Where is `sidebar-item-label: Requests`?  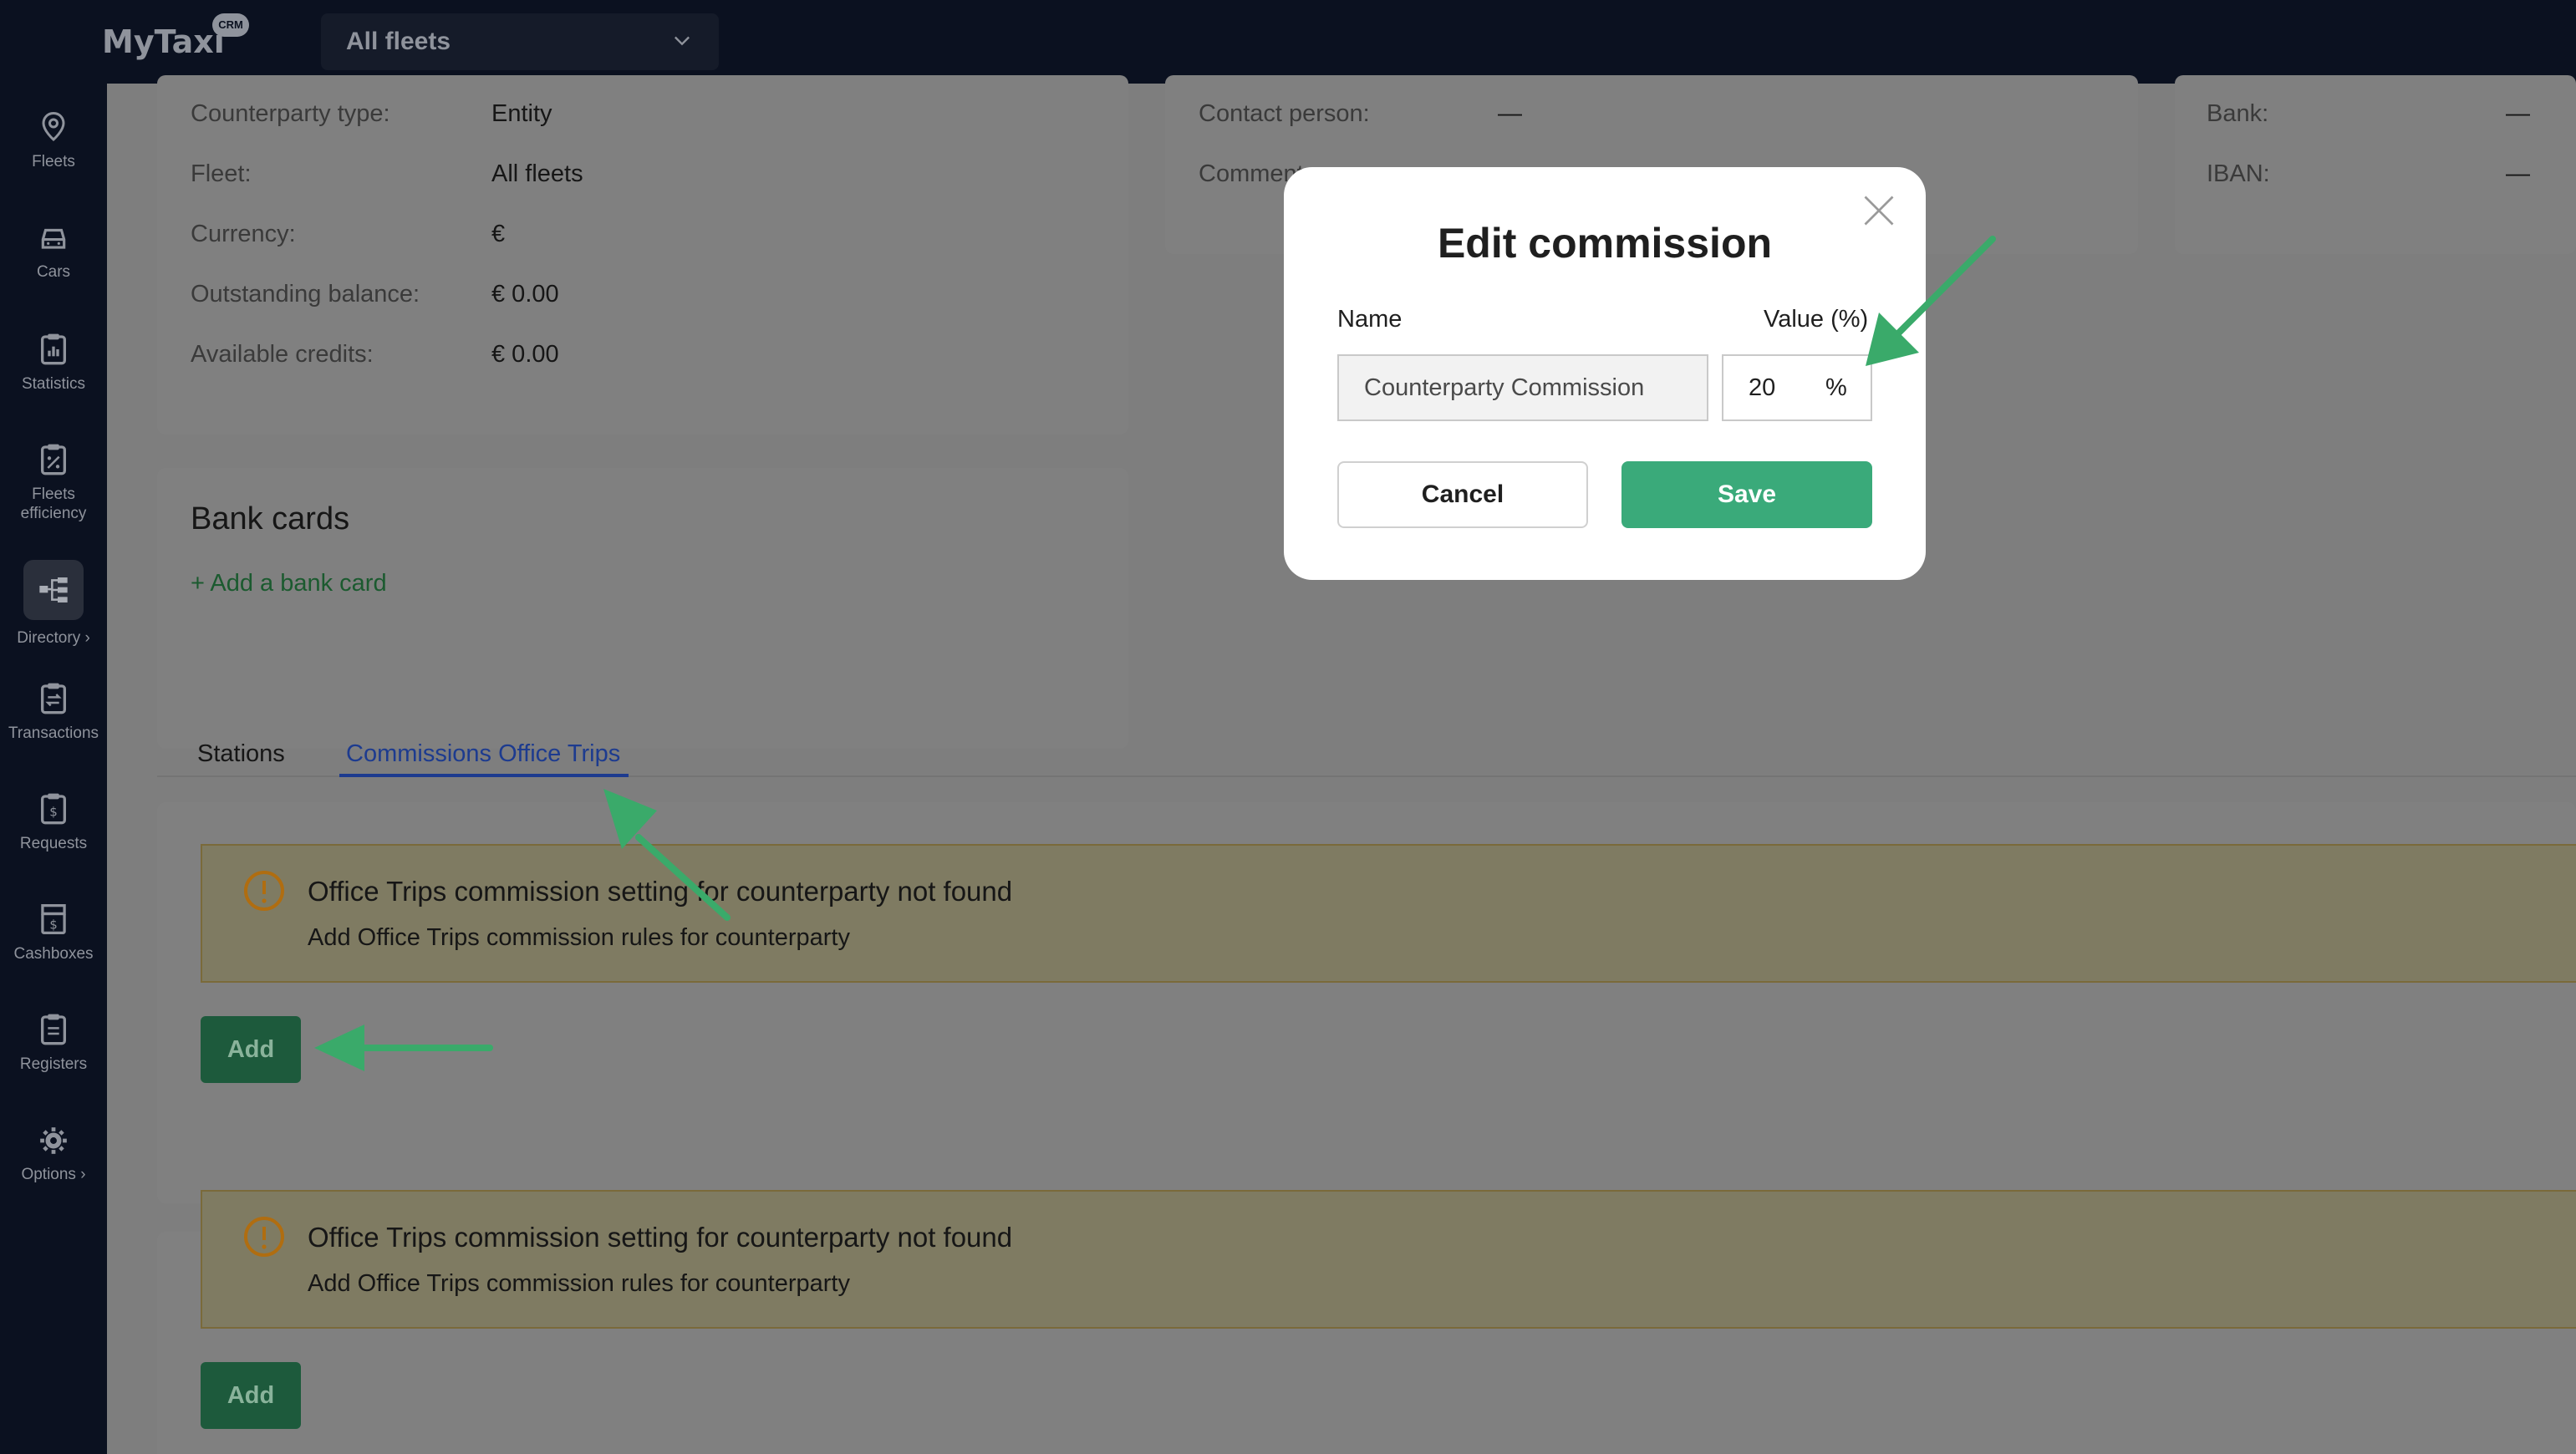 sidebar-item-label: Requests is located at coordinates (53, 843).